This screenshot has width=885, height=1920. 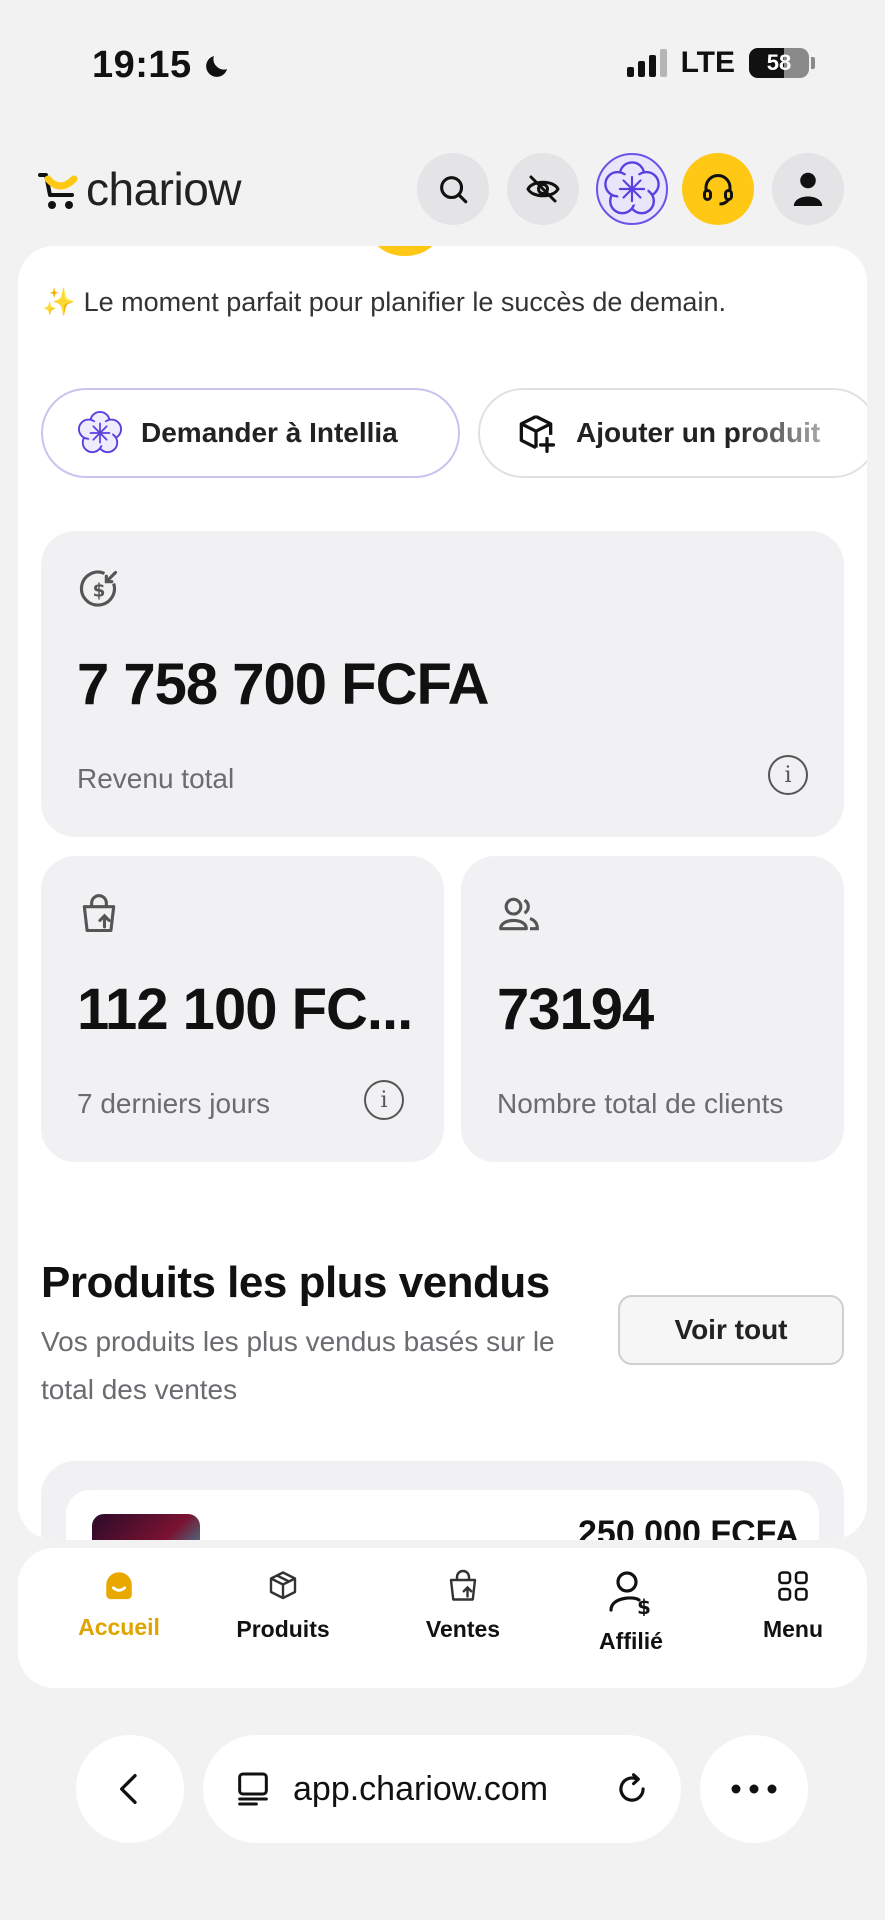 I want to click on top-products-title: Produits les plus vendus, so click(x=295, y=1282).